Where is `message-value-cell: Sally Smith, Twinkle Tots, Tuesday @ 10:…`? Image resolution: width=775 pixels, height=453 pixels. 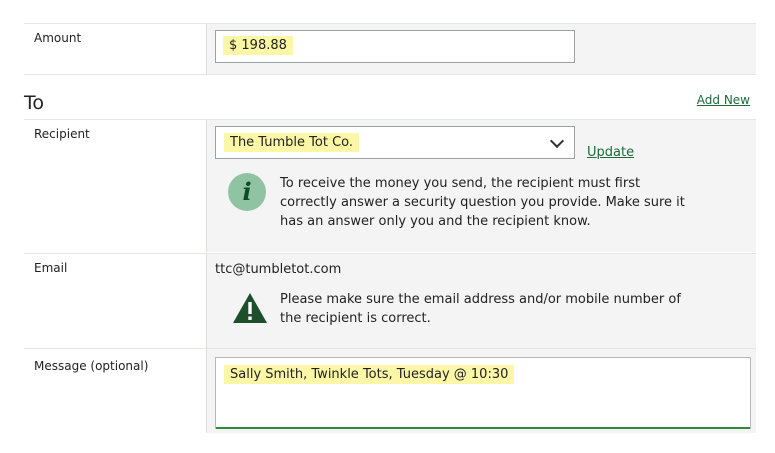 message-value-cell: Sally Smith, Twinkle Tots, Tuesday @ 10:… is located at coordinates (481, 391).